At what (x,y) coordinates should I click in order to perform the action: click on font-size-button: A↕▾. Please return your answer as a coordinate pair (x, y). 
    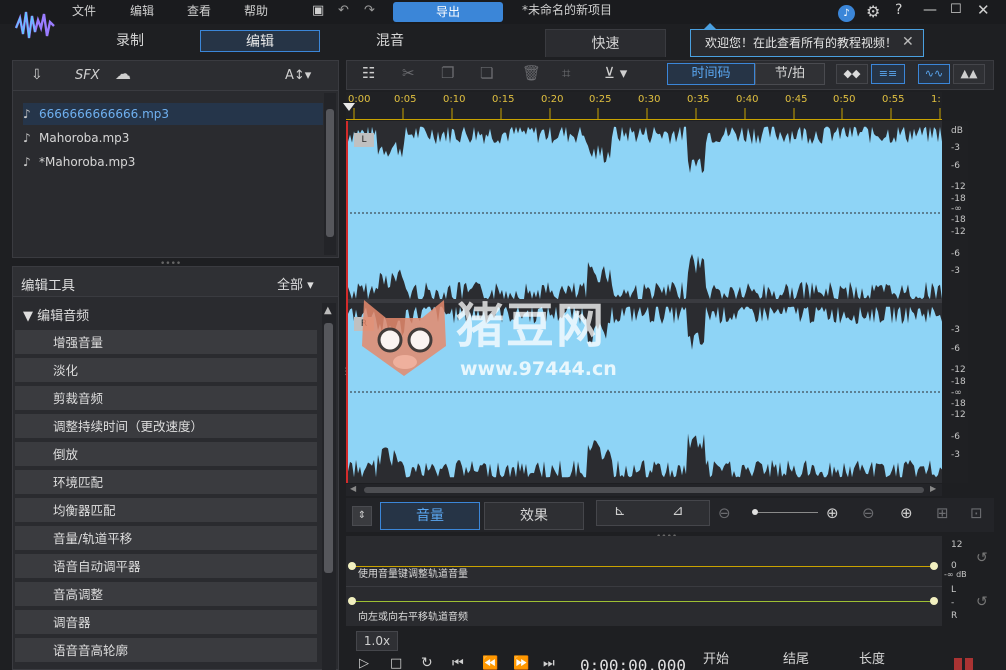
    Looking at the image, I should click on (298, 75).